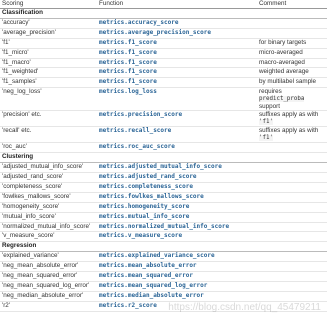 The image size is (327, 320). I want to click on section-header-regression: Regression, so click(163, 247).